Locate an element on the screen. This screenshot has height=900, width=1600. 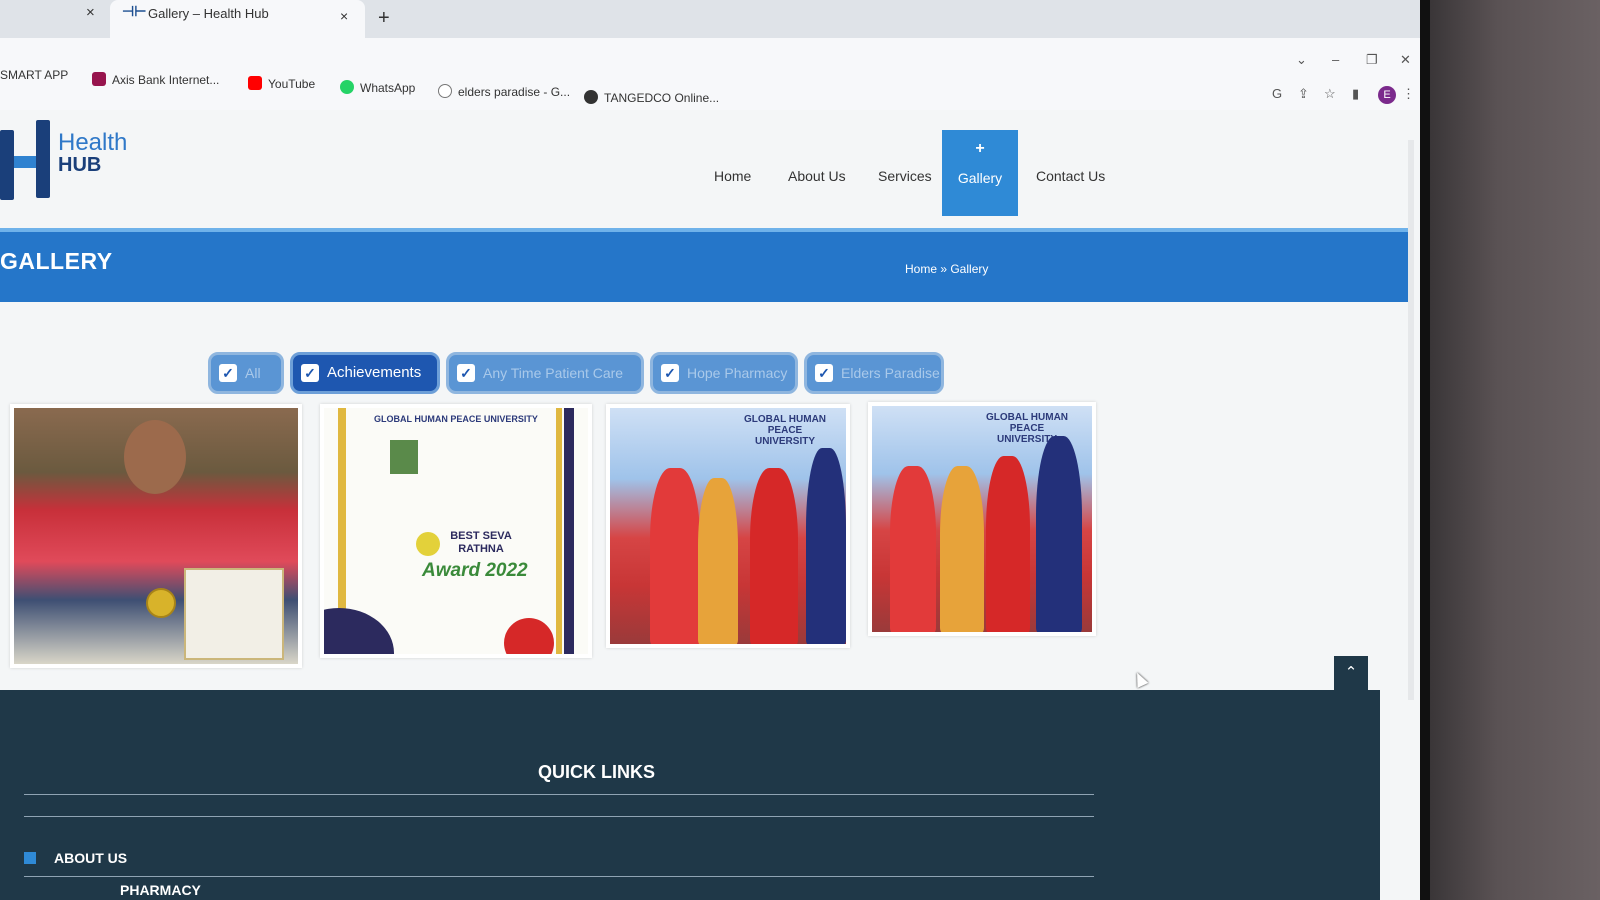
nav-gallery: + Gallery is located at coordinates (980, 173).